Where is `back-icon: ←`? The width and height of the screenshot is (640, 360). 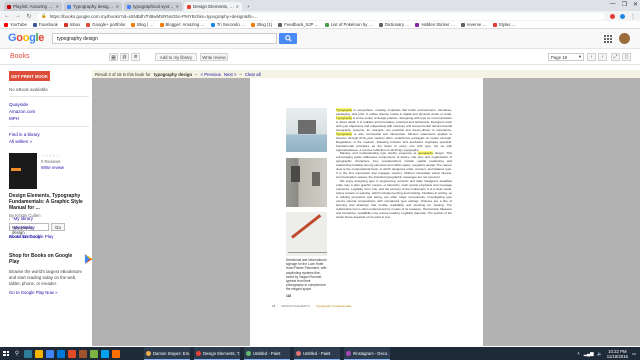 back-icon: ← is located at coordinates (7, 16).